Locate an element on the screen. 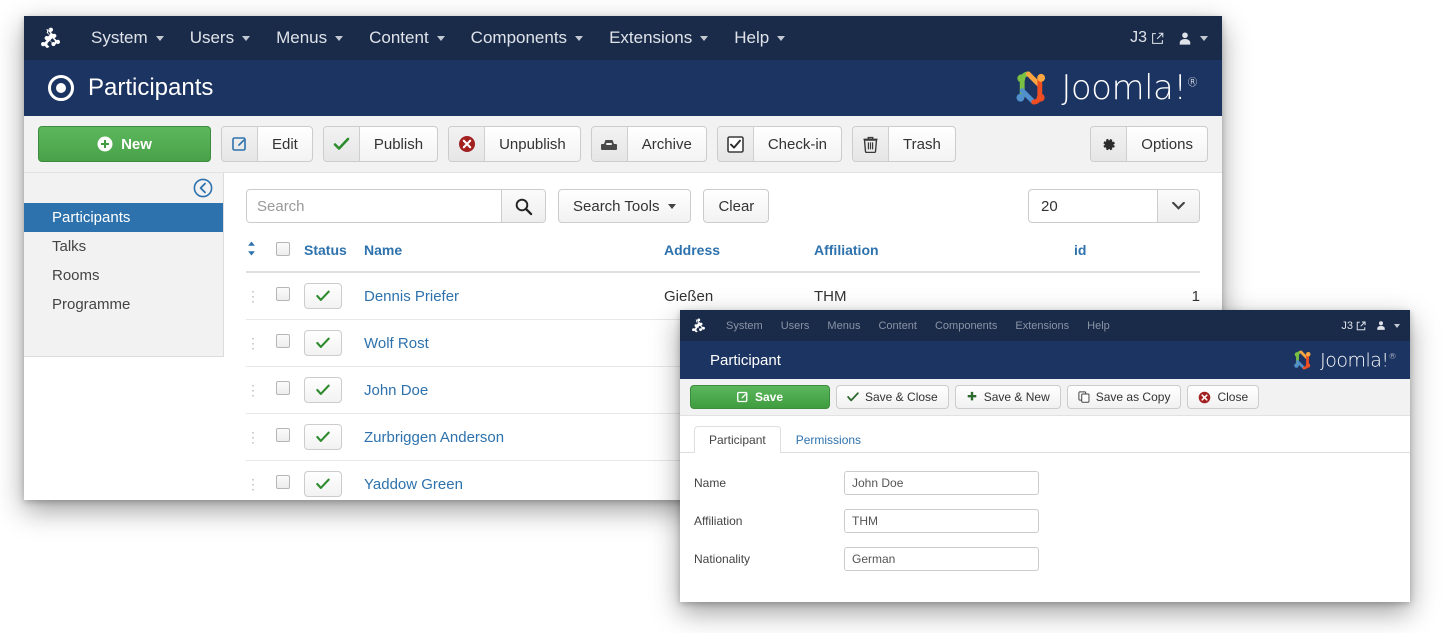  close-button: Close is located at coordinates (1223, 397).